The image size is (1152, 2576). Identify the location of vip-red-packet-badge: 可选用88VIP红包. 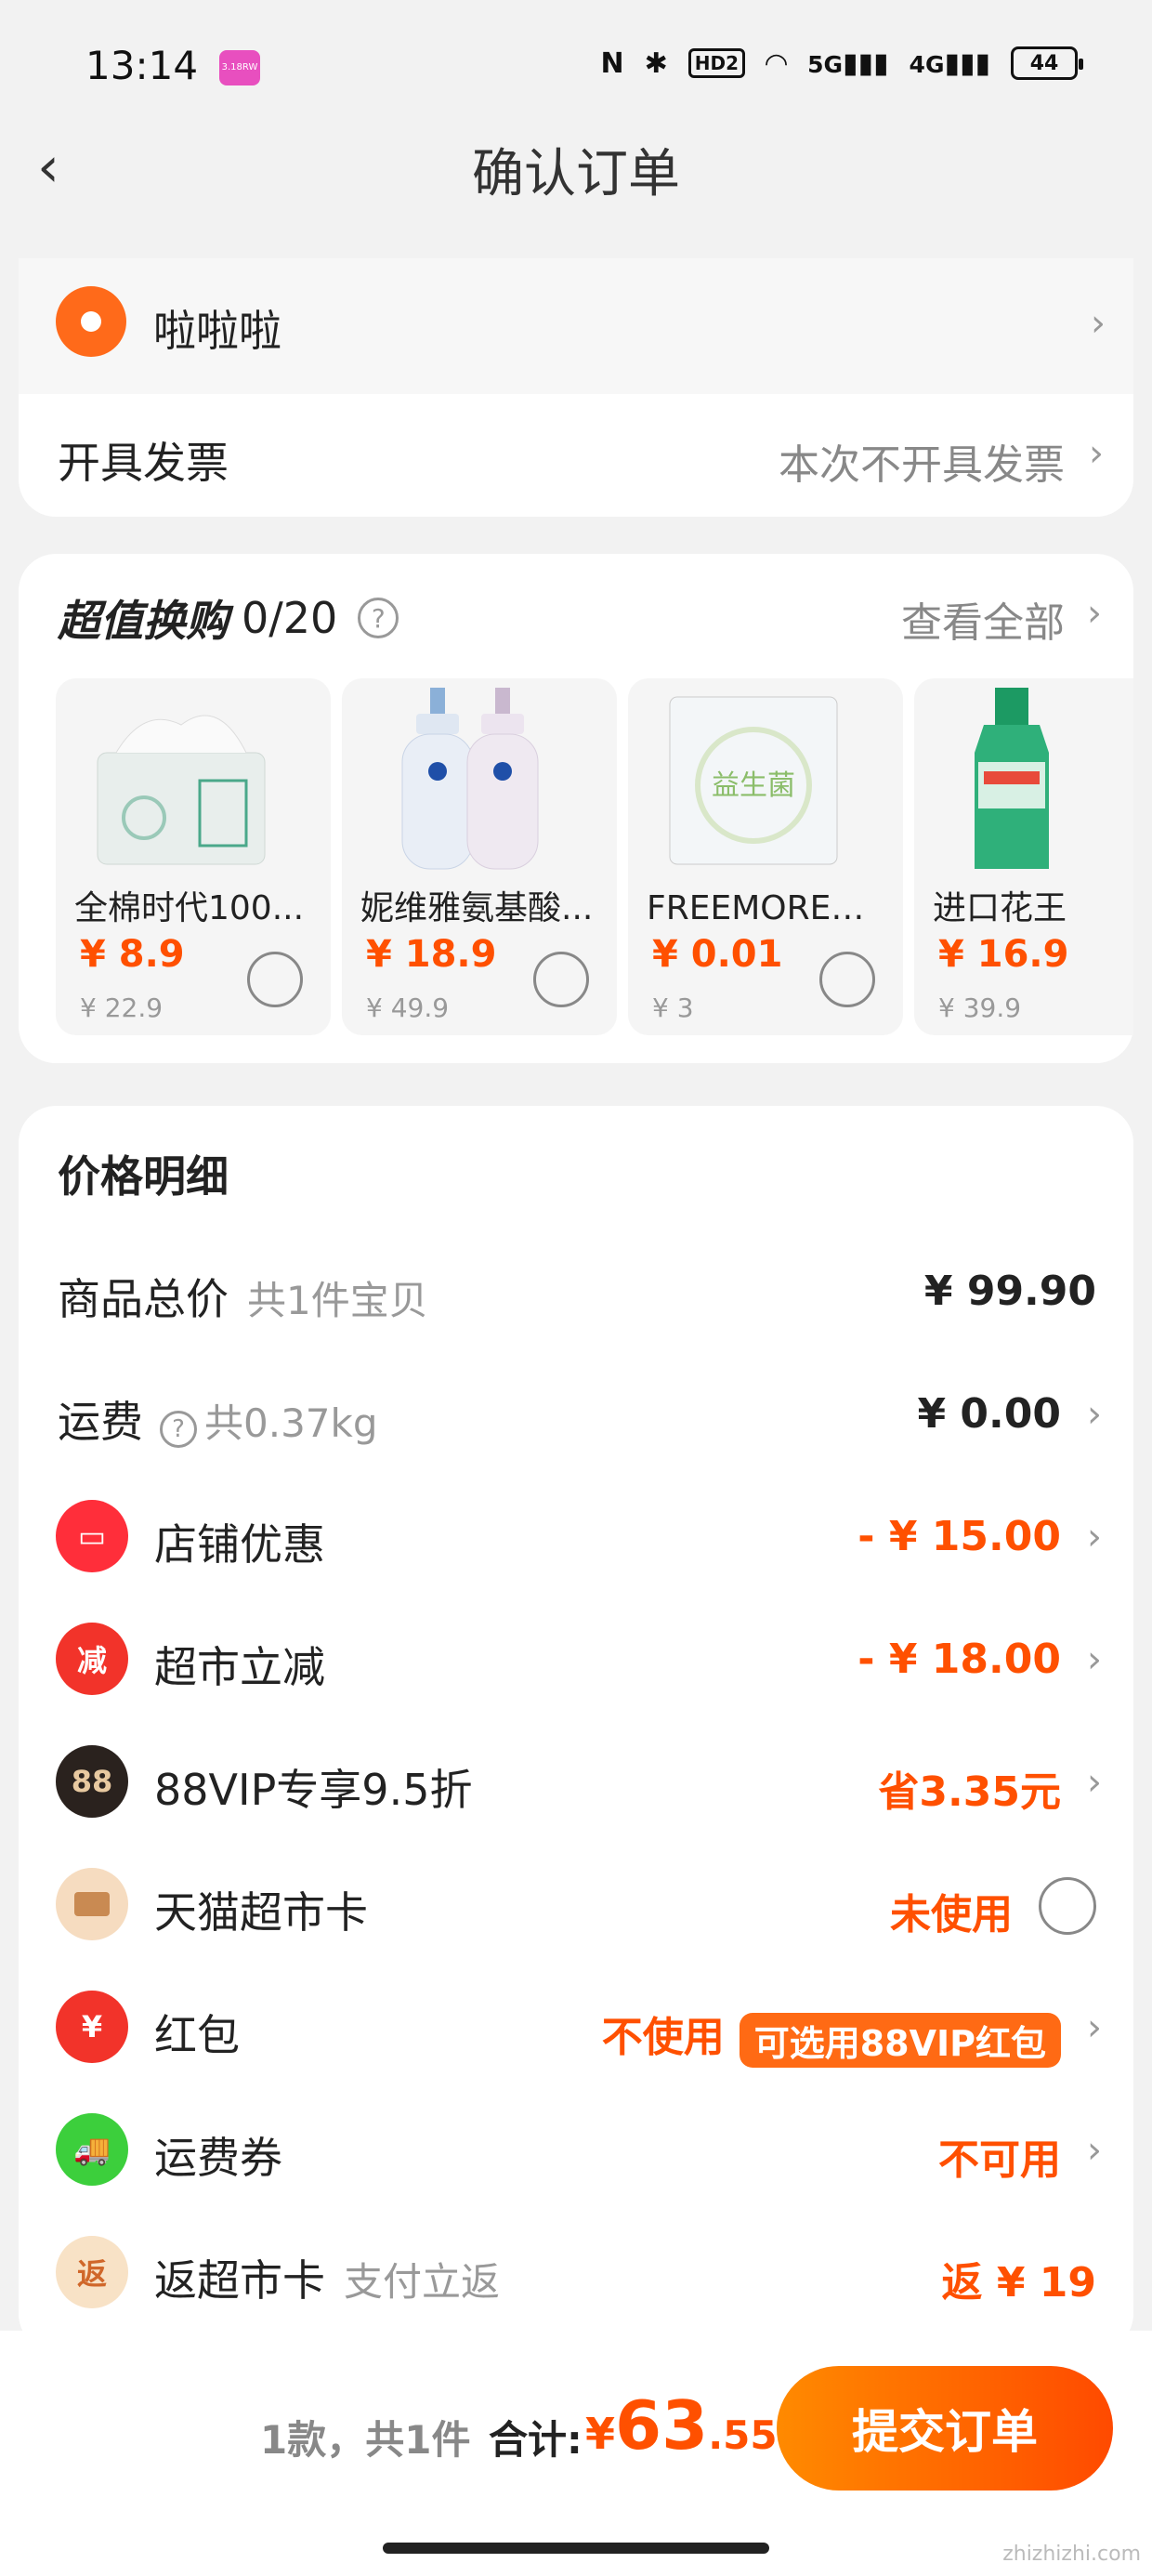
(900, 2040).